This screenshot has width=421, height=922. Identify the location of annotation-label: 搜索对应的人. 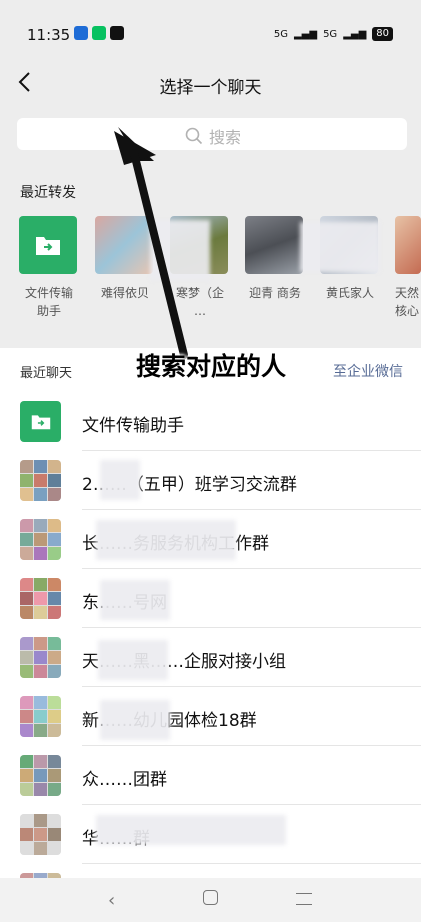
(211, 366).